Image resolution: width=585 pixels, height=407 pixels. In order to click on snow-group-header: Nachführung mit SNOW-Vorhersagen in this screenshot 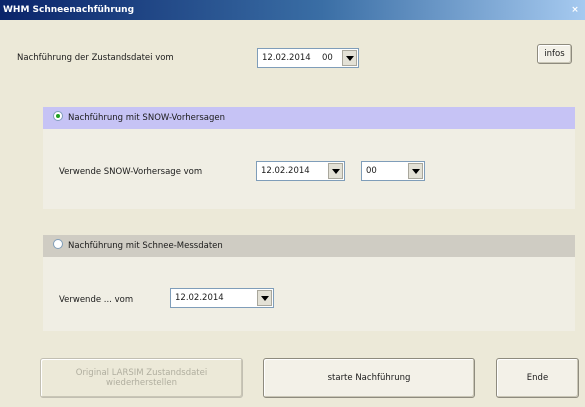, I will do `click(309, 118)`.